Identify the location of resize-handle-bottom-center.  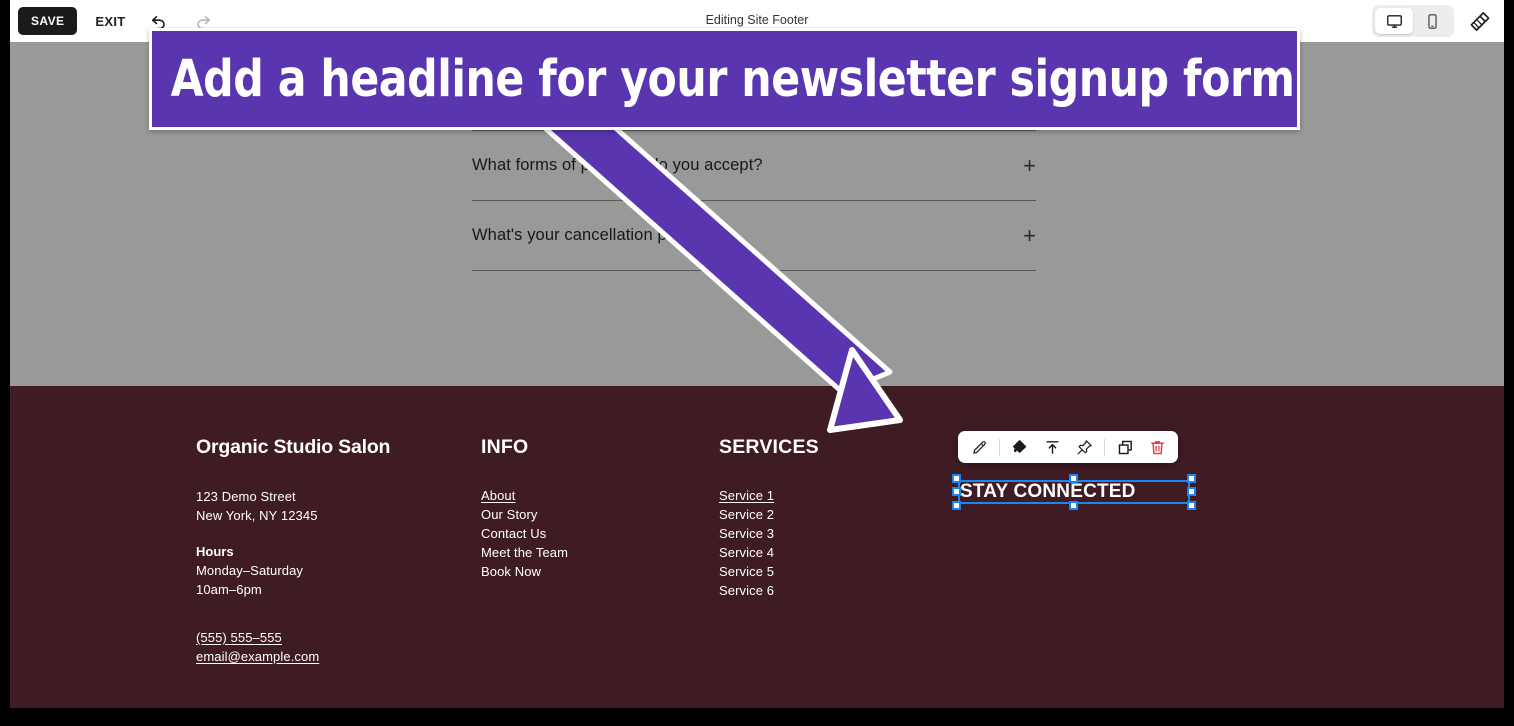
(1073, 505).